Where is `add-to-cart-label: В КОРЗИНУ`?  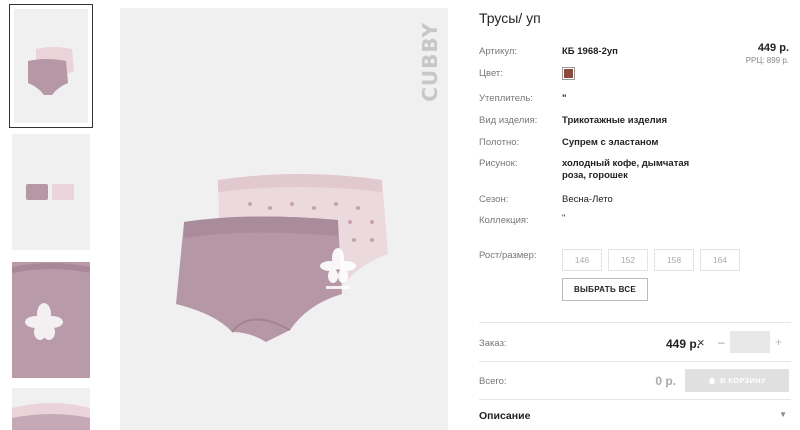
add-to-cart-label: В КОРЗИНУ is located at coordinates (743, 380).